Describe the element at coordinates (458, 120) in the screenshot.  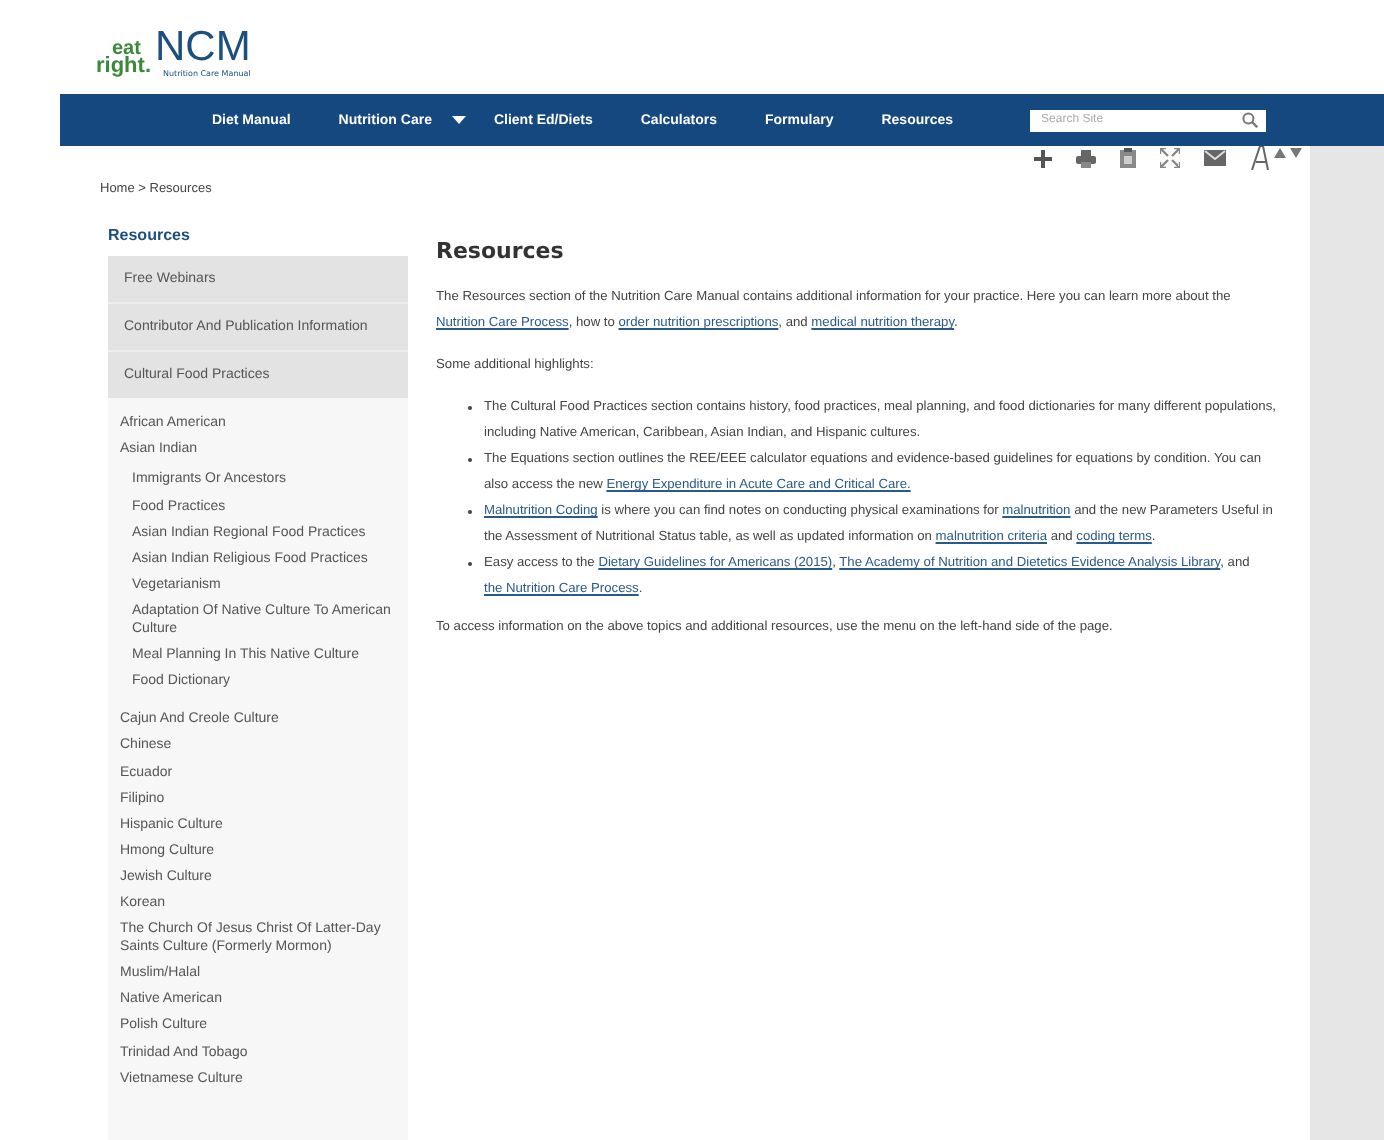
I see `caret-icon` at that location.